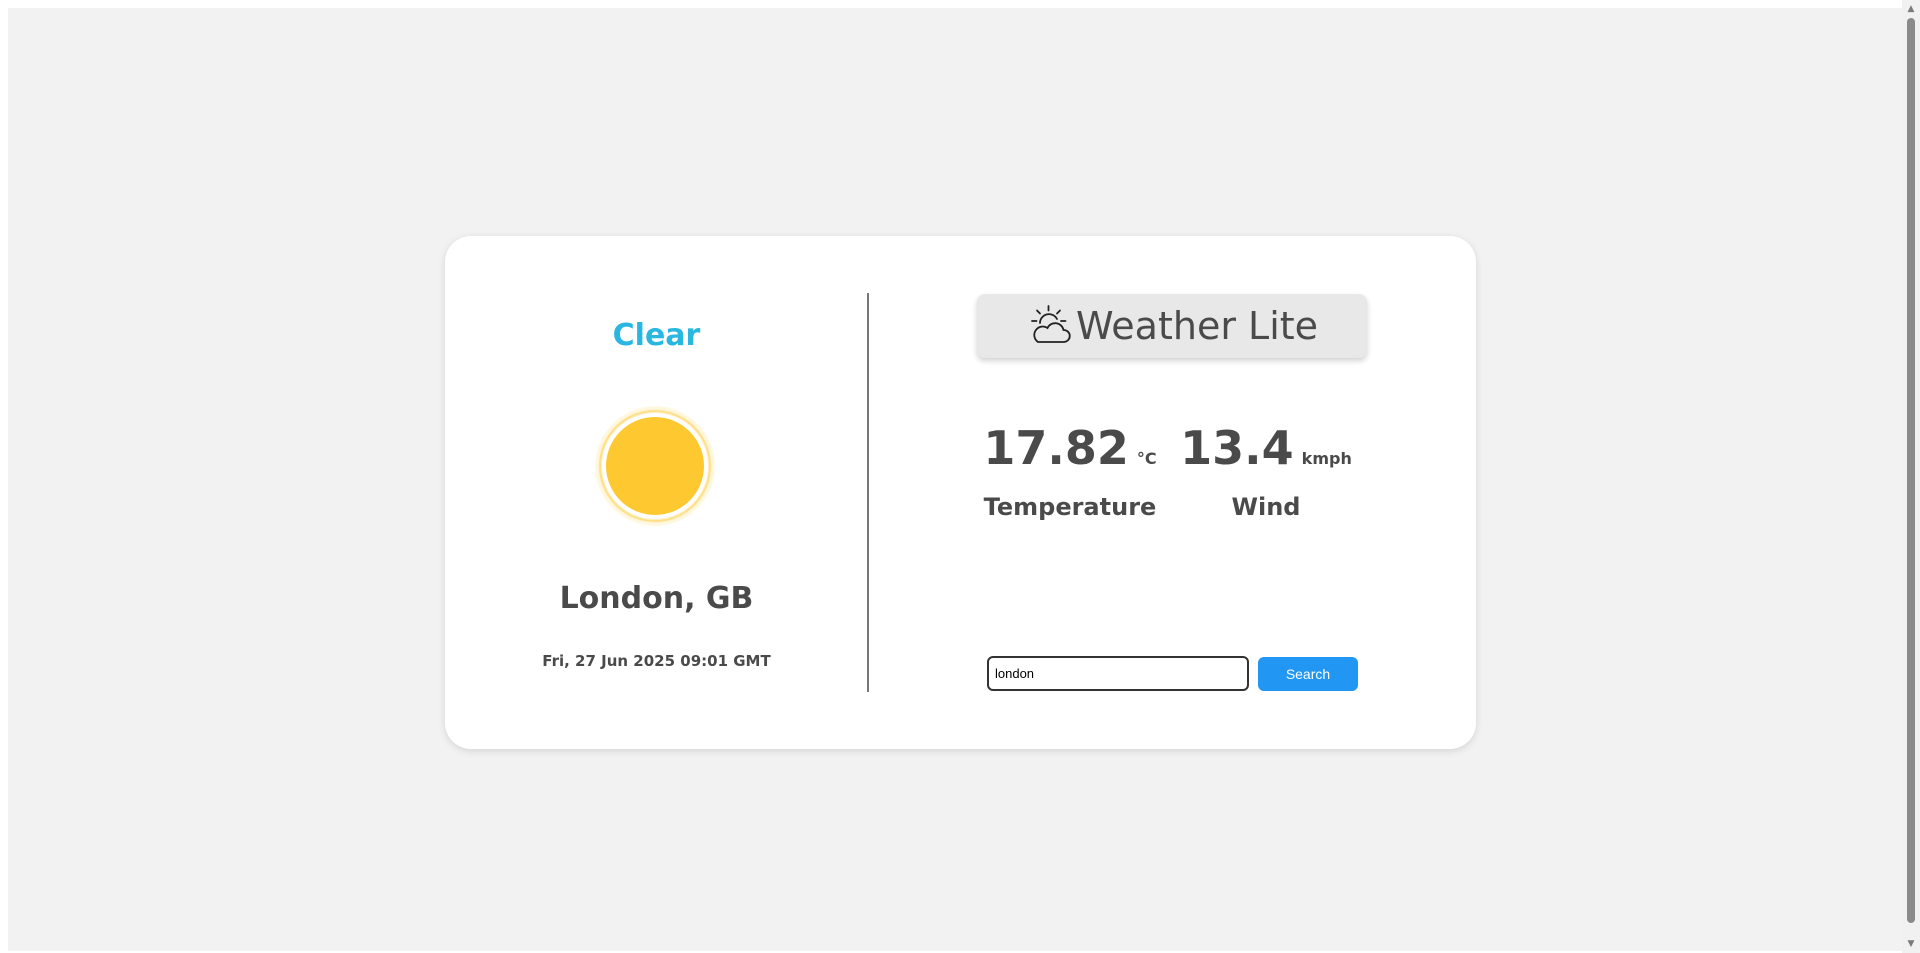 This screenshot has width=1920, height=953. Describe the element at coordinates (656, 335) in the screenshot. I see `condition-label: Clear` at that location.